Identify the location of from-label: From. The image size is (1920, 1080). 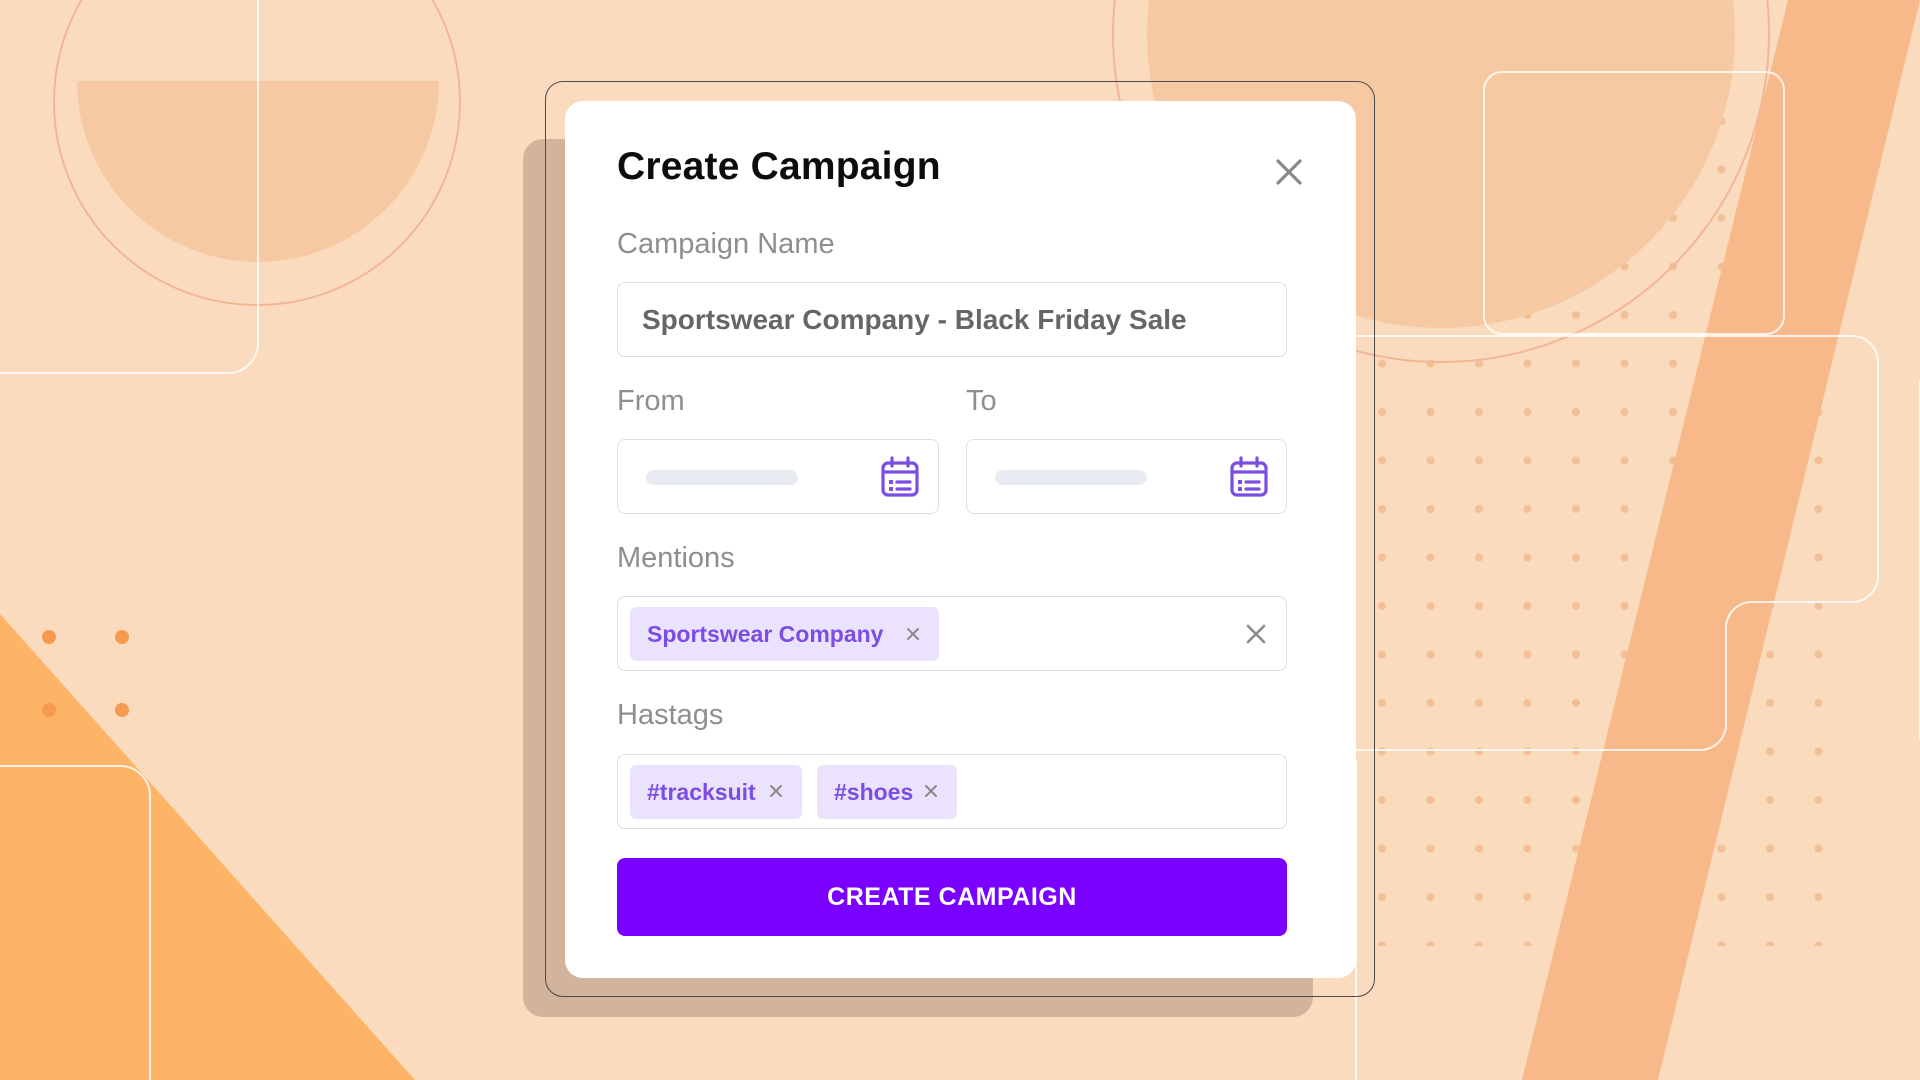
(651, 401).